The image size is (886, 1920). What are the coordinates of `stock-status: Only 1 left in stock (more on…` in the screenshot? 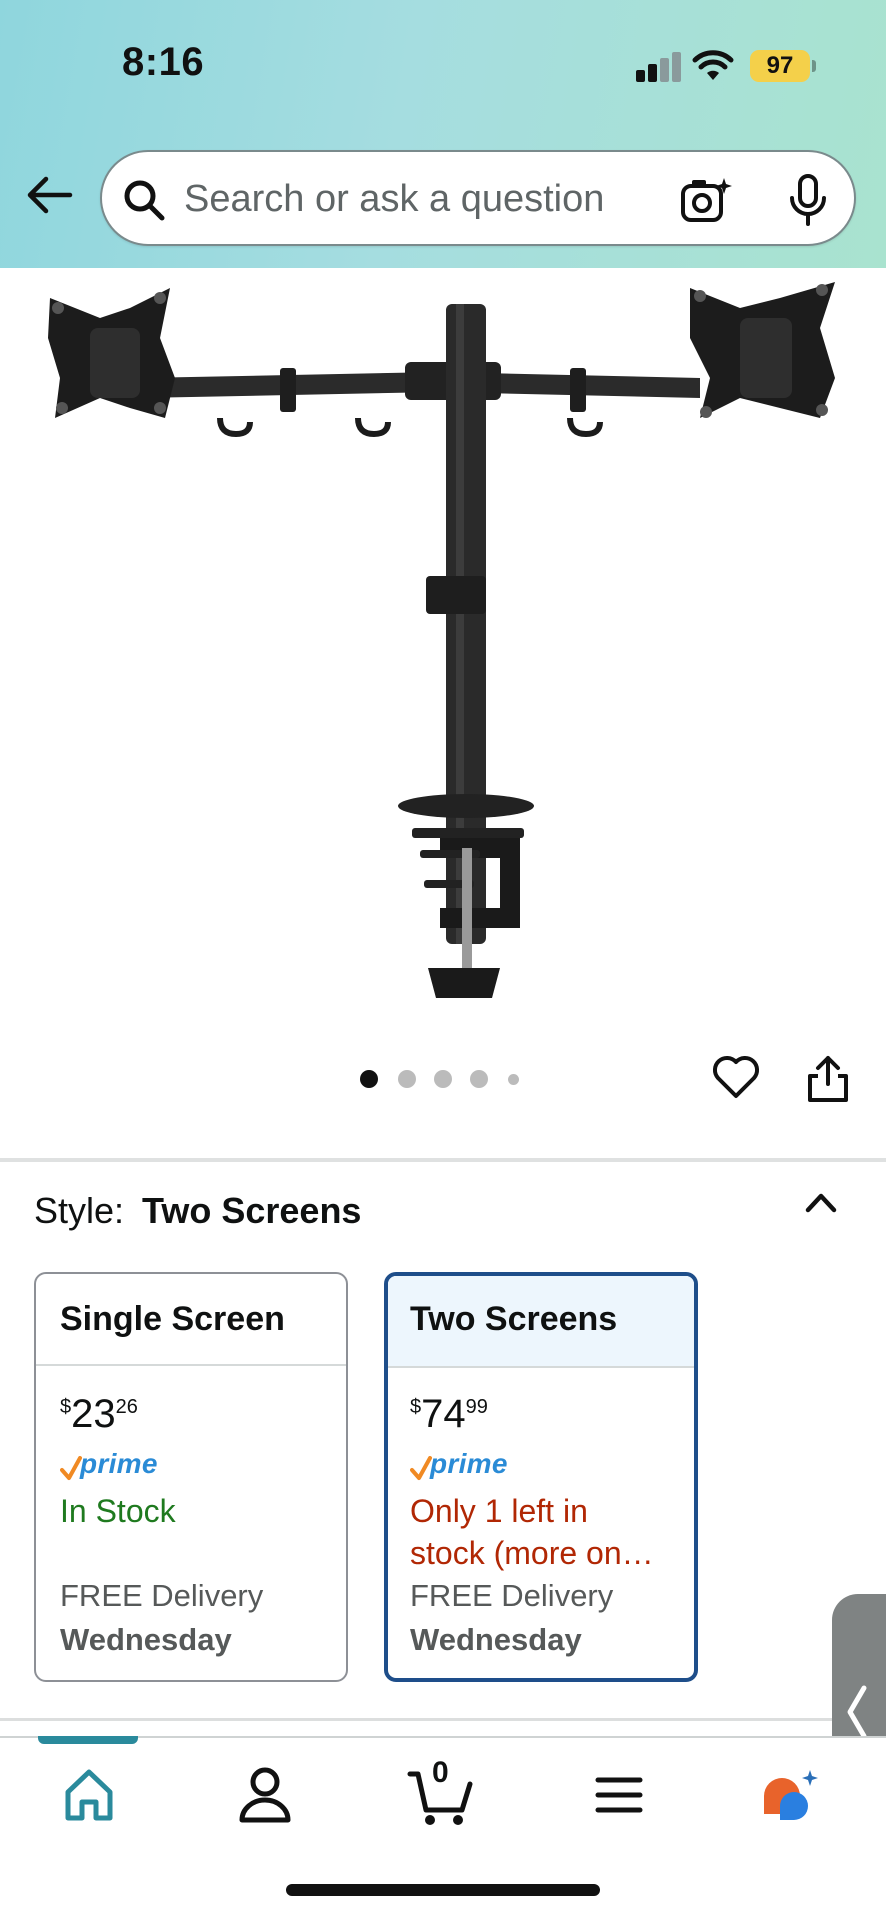 It's located at (532, 1532).